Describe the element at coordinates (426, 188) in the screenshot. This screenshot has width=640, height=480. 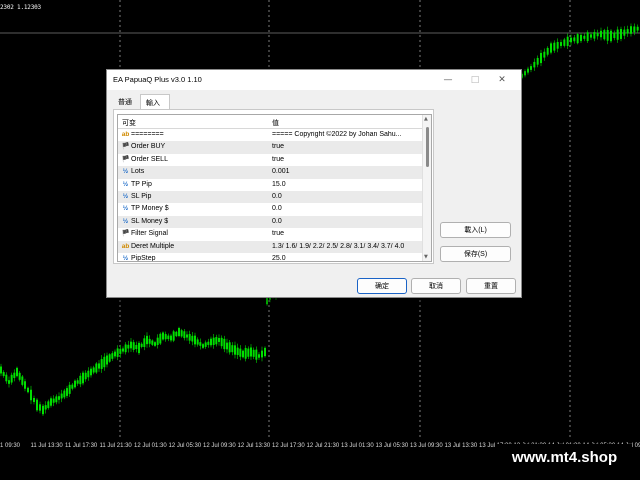
I see `grid-scrollbar: ▲ ▼` at that location.